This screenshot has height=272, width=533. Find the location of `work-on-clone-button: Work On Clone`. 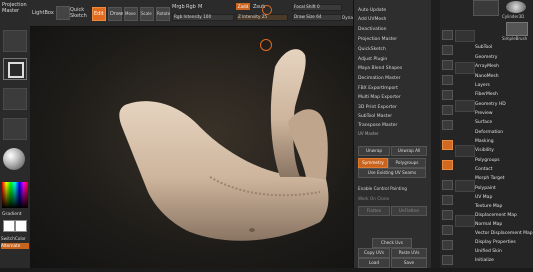

work-on-clone-button: Work On Clone is located at coordinates (373, 199).